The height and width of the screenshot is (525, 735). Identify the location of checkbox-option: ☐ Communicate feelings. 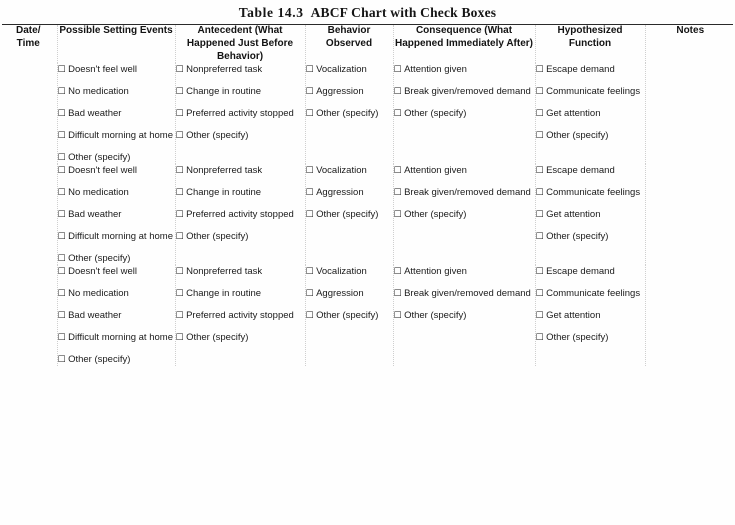
(590, 293).